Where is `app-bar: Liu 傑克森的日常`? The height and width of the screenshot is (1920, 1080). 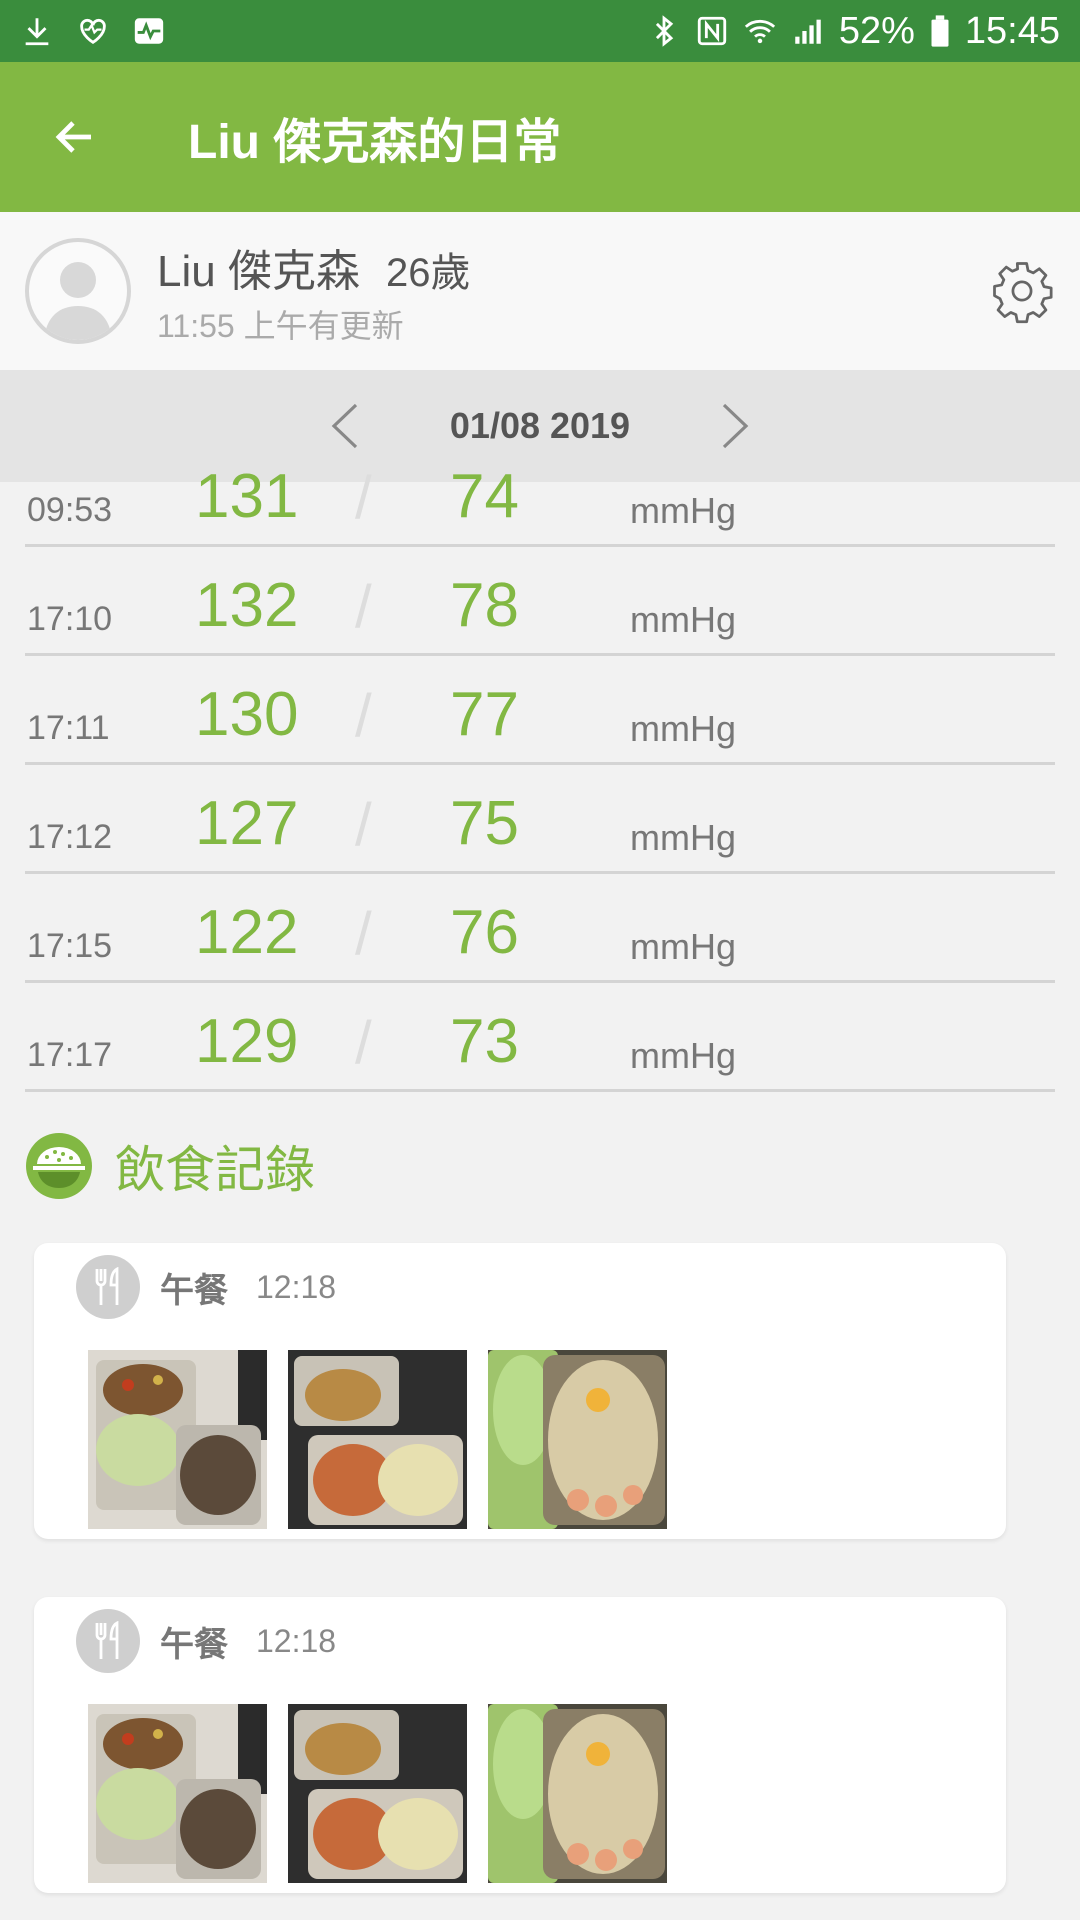 app-bar: Liu 傑克森的日常 is located at coordinates (540, 137).